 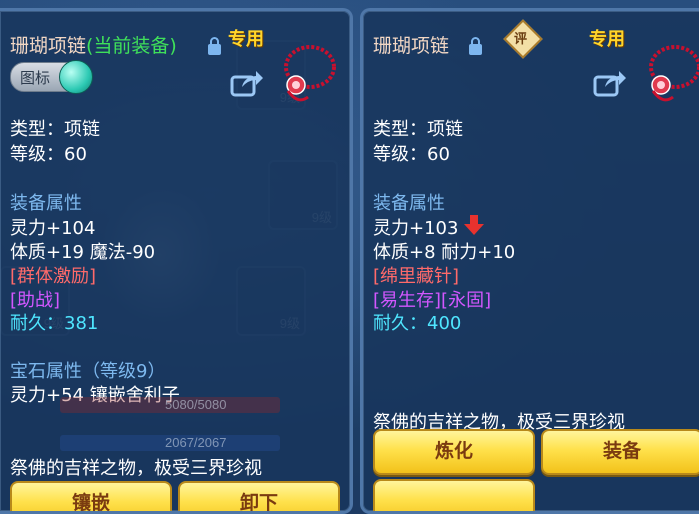 What do you see at coordinates (53, 228) in the screenshot?
I see `attr-line: 灵力+104` at bounding box center [53, 228].